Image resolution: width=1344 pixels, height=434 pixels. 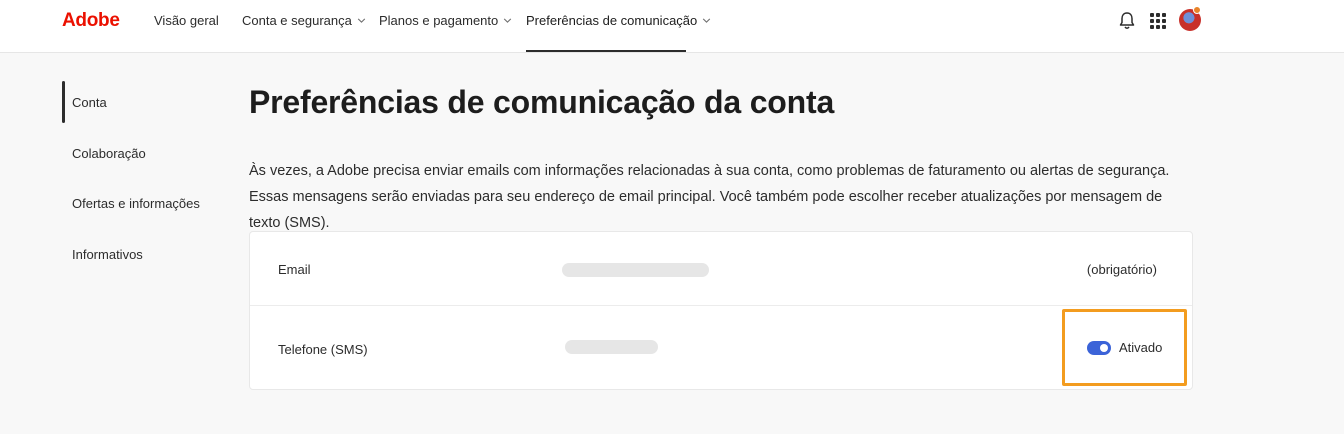 What do you see at coordinates (63, 102) in the screenshot?
I see `sidebar-active-indicator` at bounding box center [63, 102].